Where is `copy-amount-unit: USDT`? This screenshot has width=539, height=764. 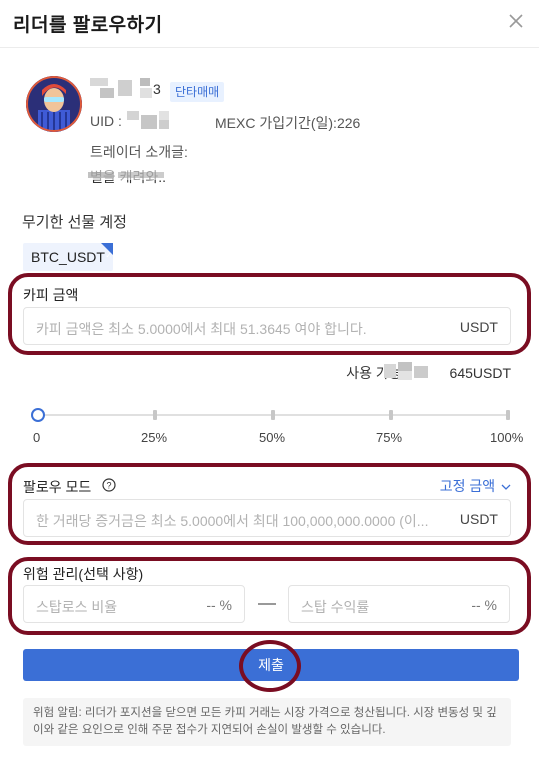 copy-amount-unit: USDT is located at coordinates (478, 327).